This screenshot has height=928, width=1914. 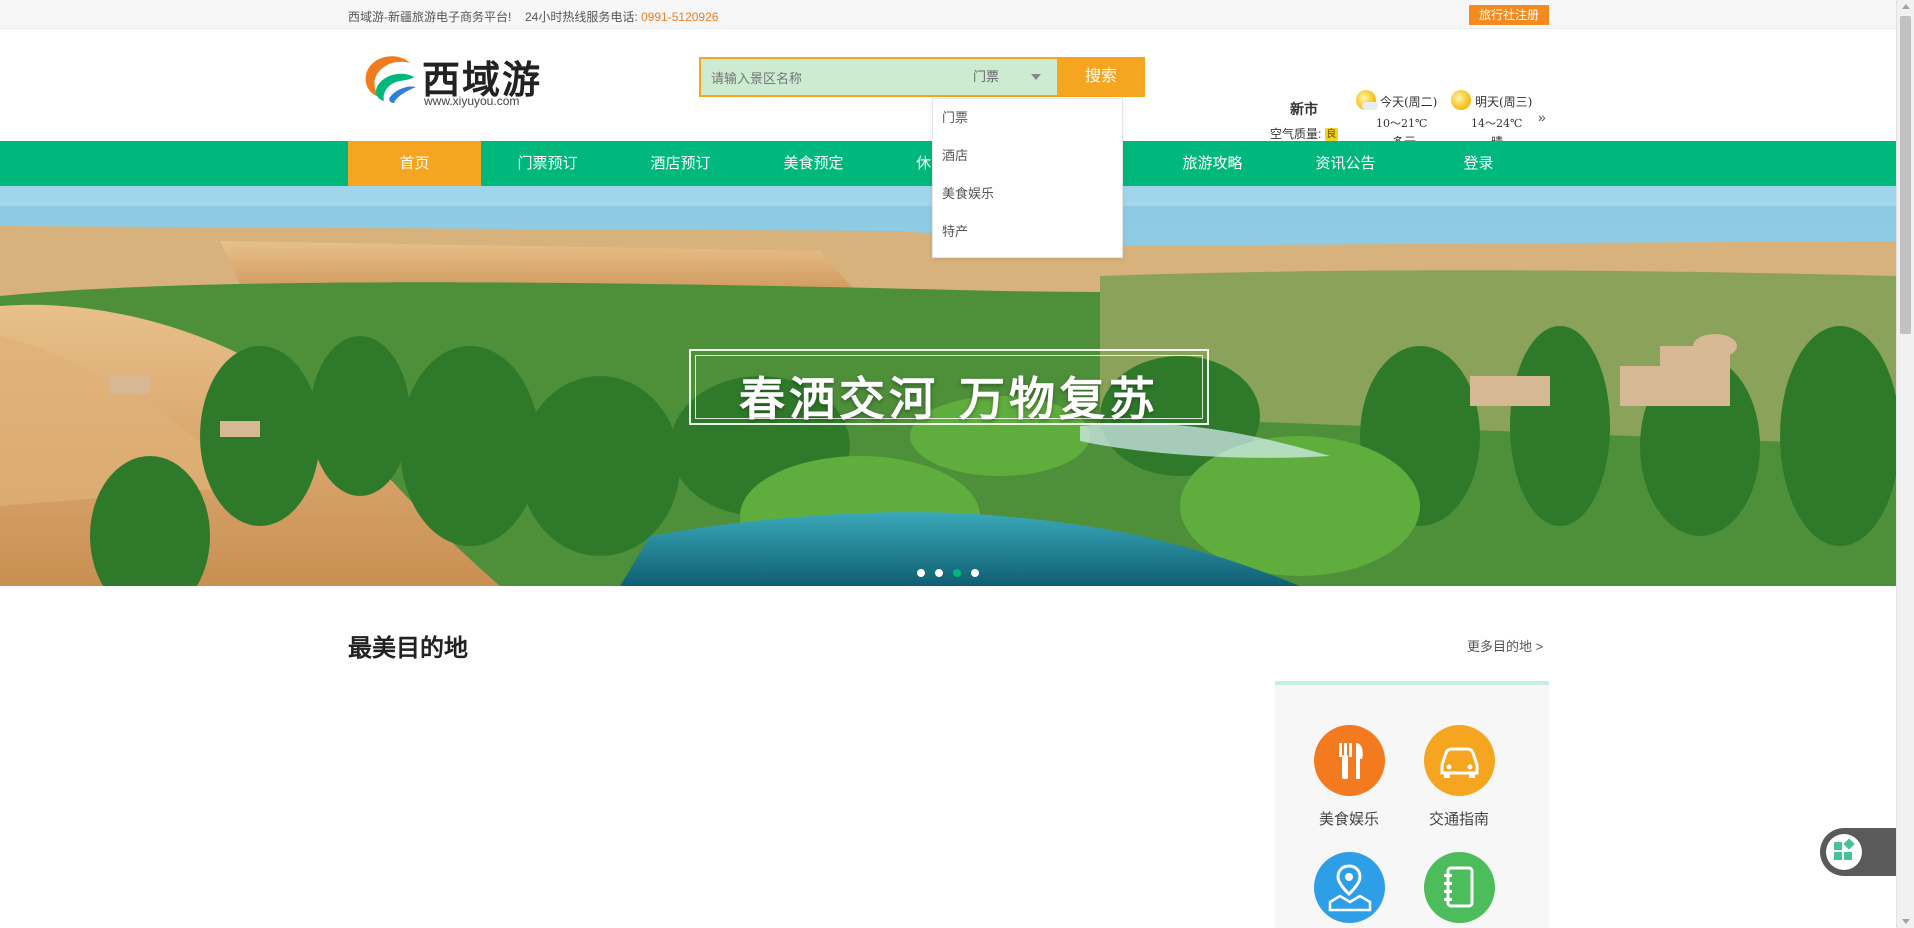 What do you see at coordinates (831, 78) in the screenshot?
I see `search-input` at bounding box center [831, 78].